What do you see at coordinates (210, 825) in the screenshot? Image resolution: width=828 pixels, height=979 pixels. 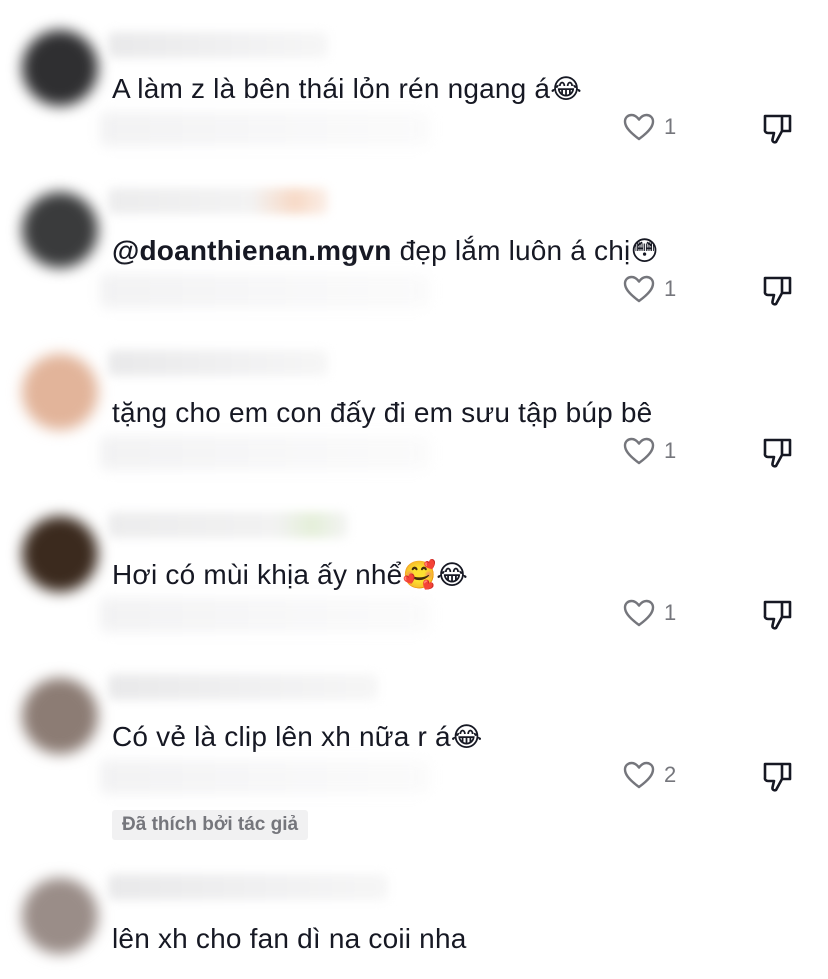 I see `liked-by-creator-badge: Đã thích bởi tác giả` at bounding box center [210, 825].